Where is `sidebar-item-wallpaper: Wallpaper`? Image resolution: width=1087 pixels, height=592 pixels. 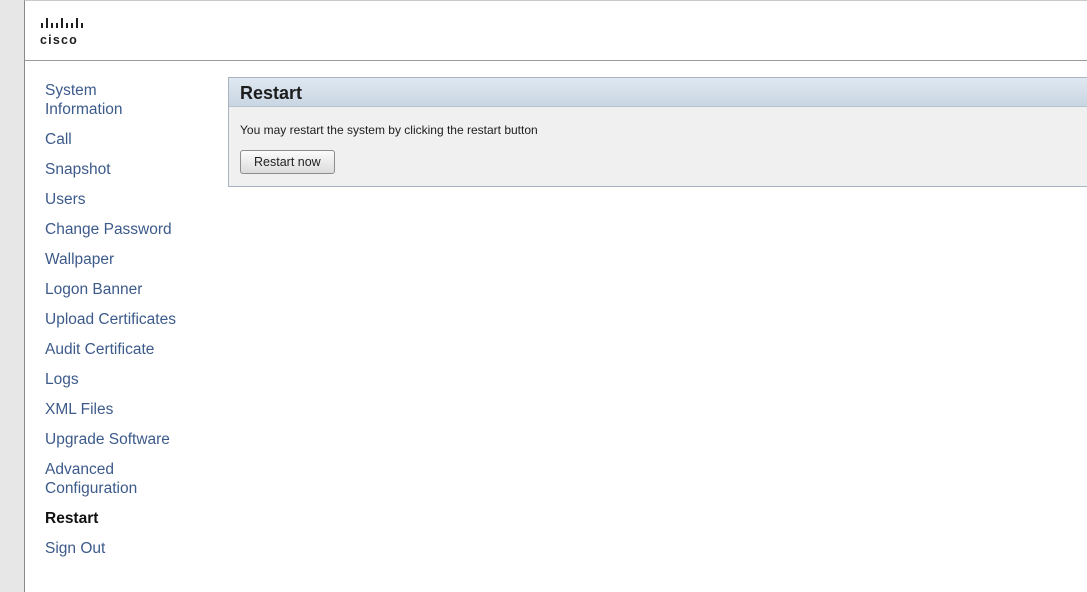
sidebar-item-wallpaper: Wallpaper is located at coordinates (105, 259).